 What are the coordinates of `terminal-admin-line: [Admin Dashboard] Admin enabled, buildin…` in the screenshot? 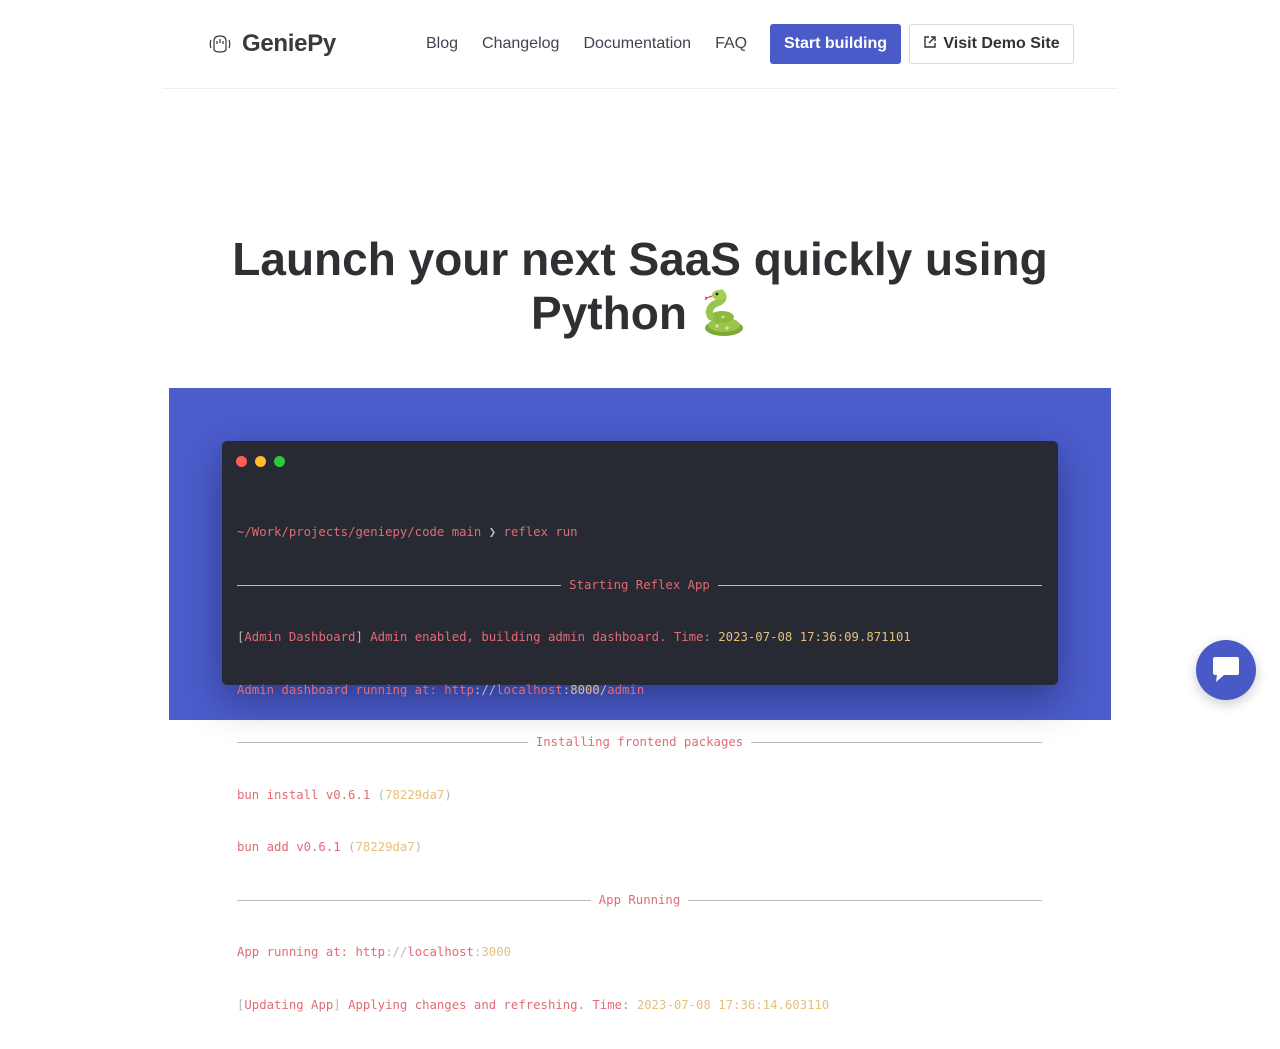 It's located at (574, 637).